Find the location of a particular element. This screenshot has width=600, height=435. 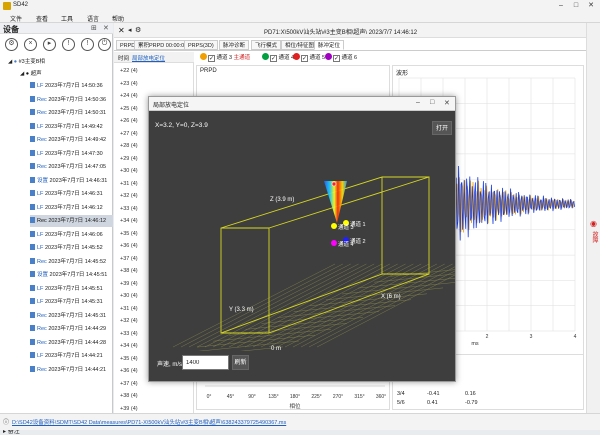

panel-close-icon: ✕ is located at coordinates (106, 28).